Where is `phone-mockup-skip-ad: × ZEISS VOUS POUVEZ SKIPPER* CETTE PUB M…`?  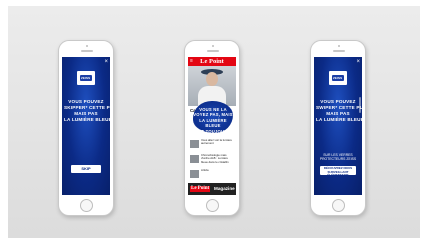 phone-mockup-skip-ad: × ZEISS VOUS POUVEZ SKIPPER* CETTE PUB M… is located at coordinates (86, 128).